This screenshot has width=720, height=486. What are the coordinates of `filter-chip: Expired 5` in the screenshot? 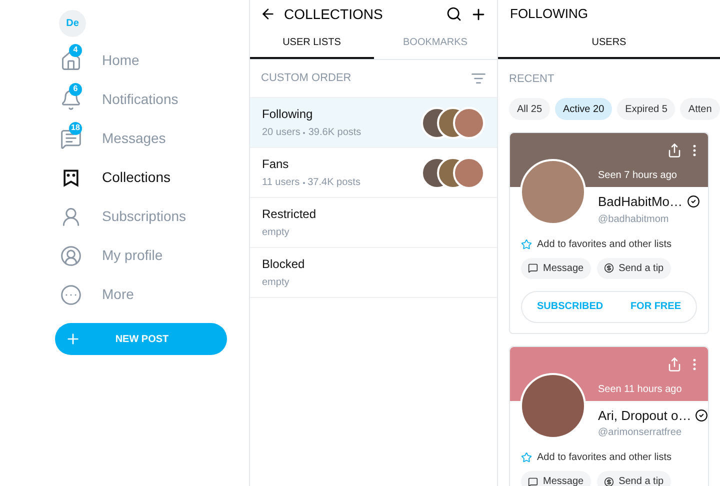 It's located at (646, 109).